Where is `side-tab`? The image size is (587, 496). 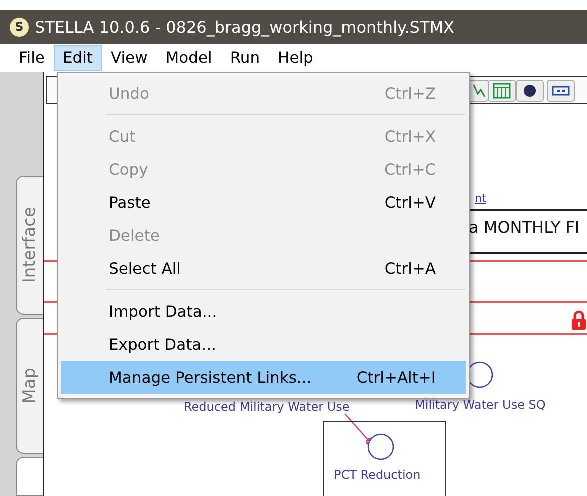 side-tab is located at coordinates (29, 476).